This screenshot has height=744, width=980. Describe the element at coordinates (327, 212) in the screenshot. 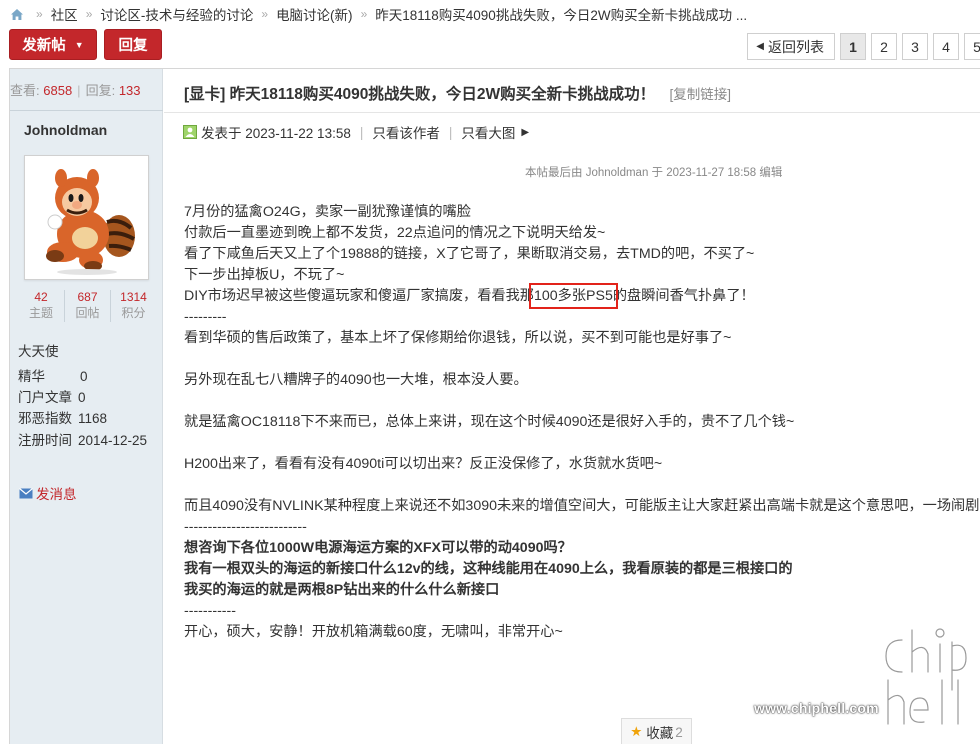

I see `post-line: 7月份的猛禽O24G，卖家一副犹豫谨慎的嘴脸` at that location.